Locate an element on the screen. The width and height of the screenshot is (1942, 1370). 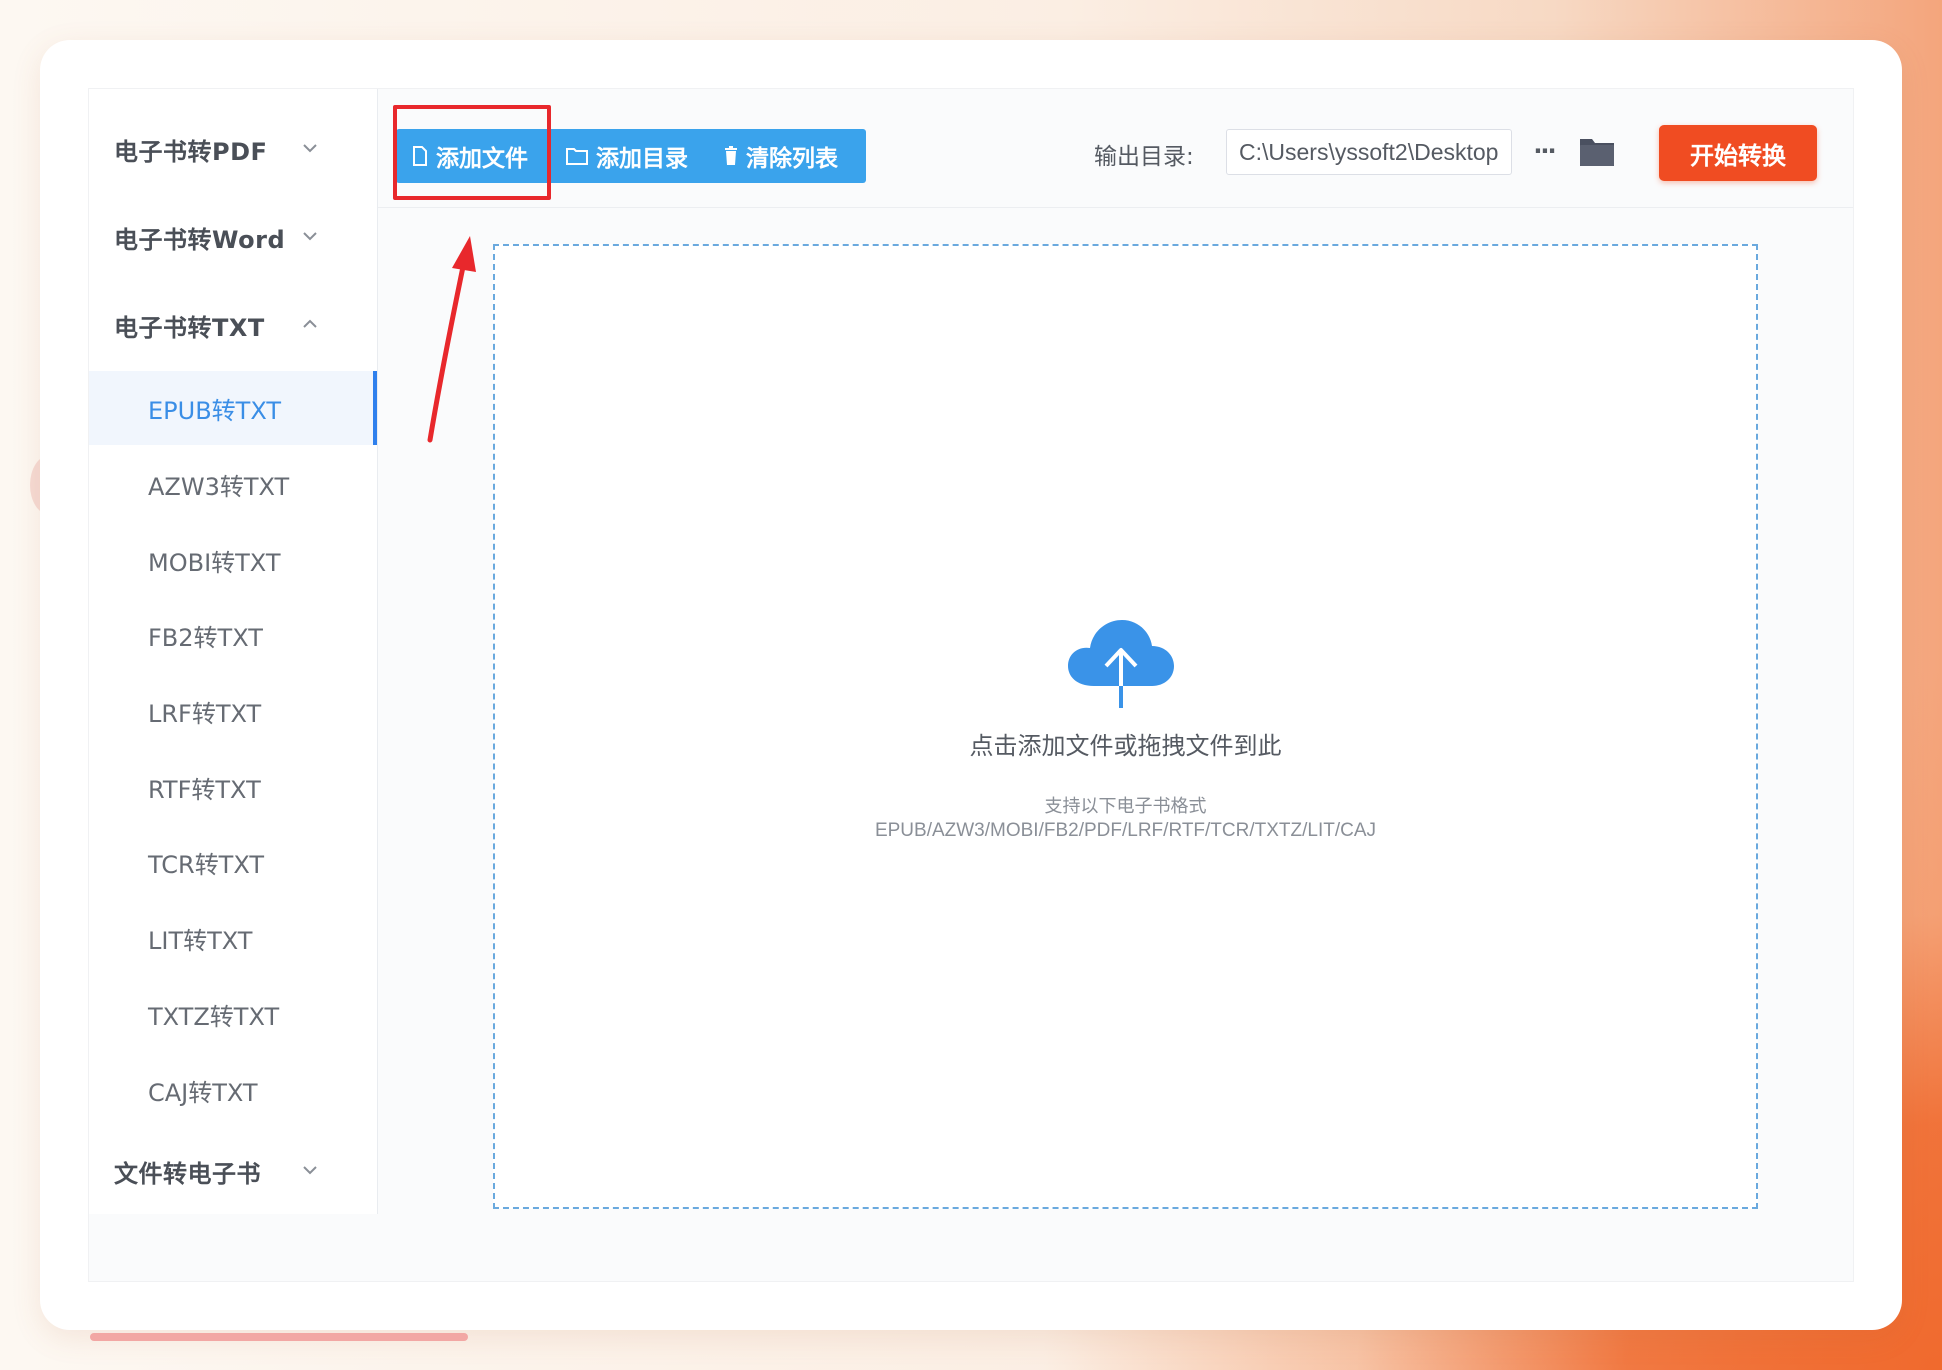
sidebar-item-azw3-to-txt: AZW3转TXT is located at coordinates (233, 484).